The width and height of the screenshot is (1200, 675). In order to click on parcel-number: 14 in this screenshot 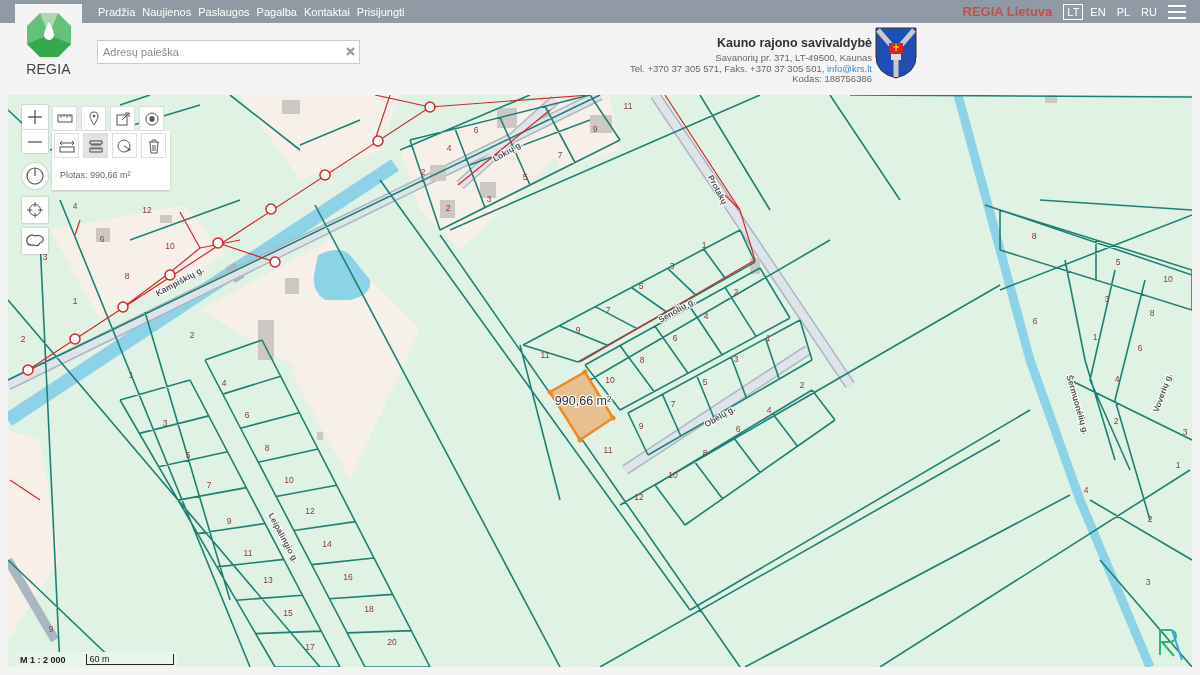, I will do `click(327, 544)`.